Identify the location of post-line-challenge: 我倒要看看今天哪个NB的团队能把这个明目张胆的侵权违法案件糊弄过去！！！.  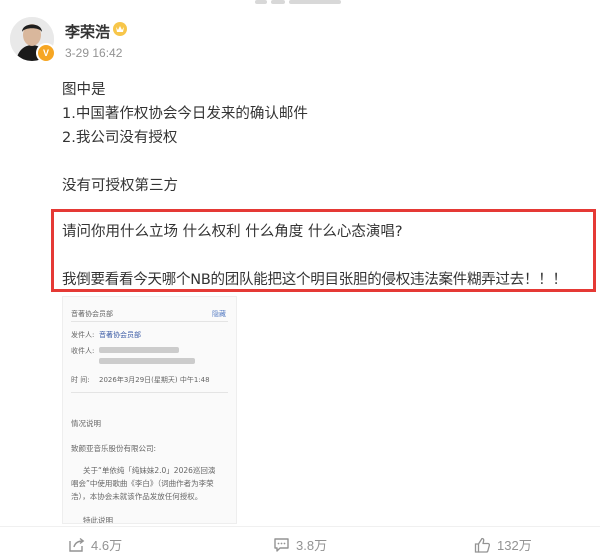
(314, 280).